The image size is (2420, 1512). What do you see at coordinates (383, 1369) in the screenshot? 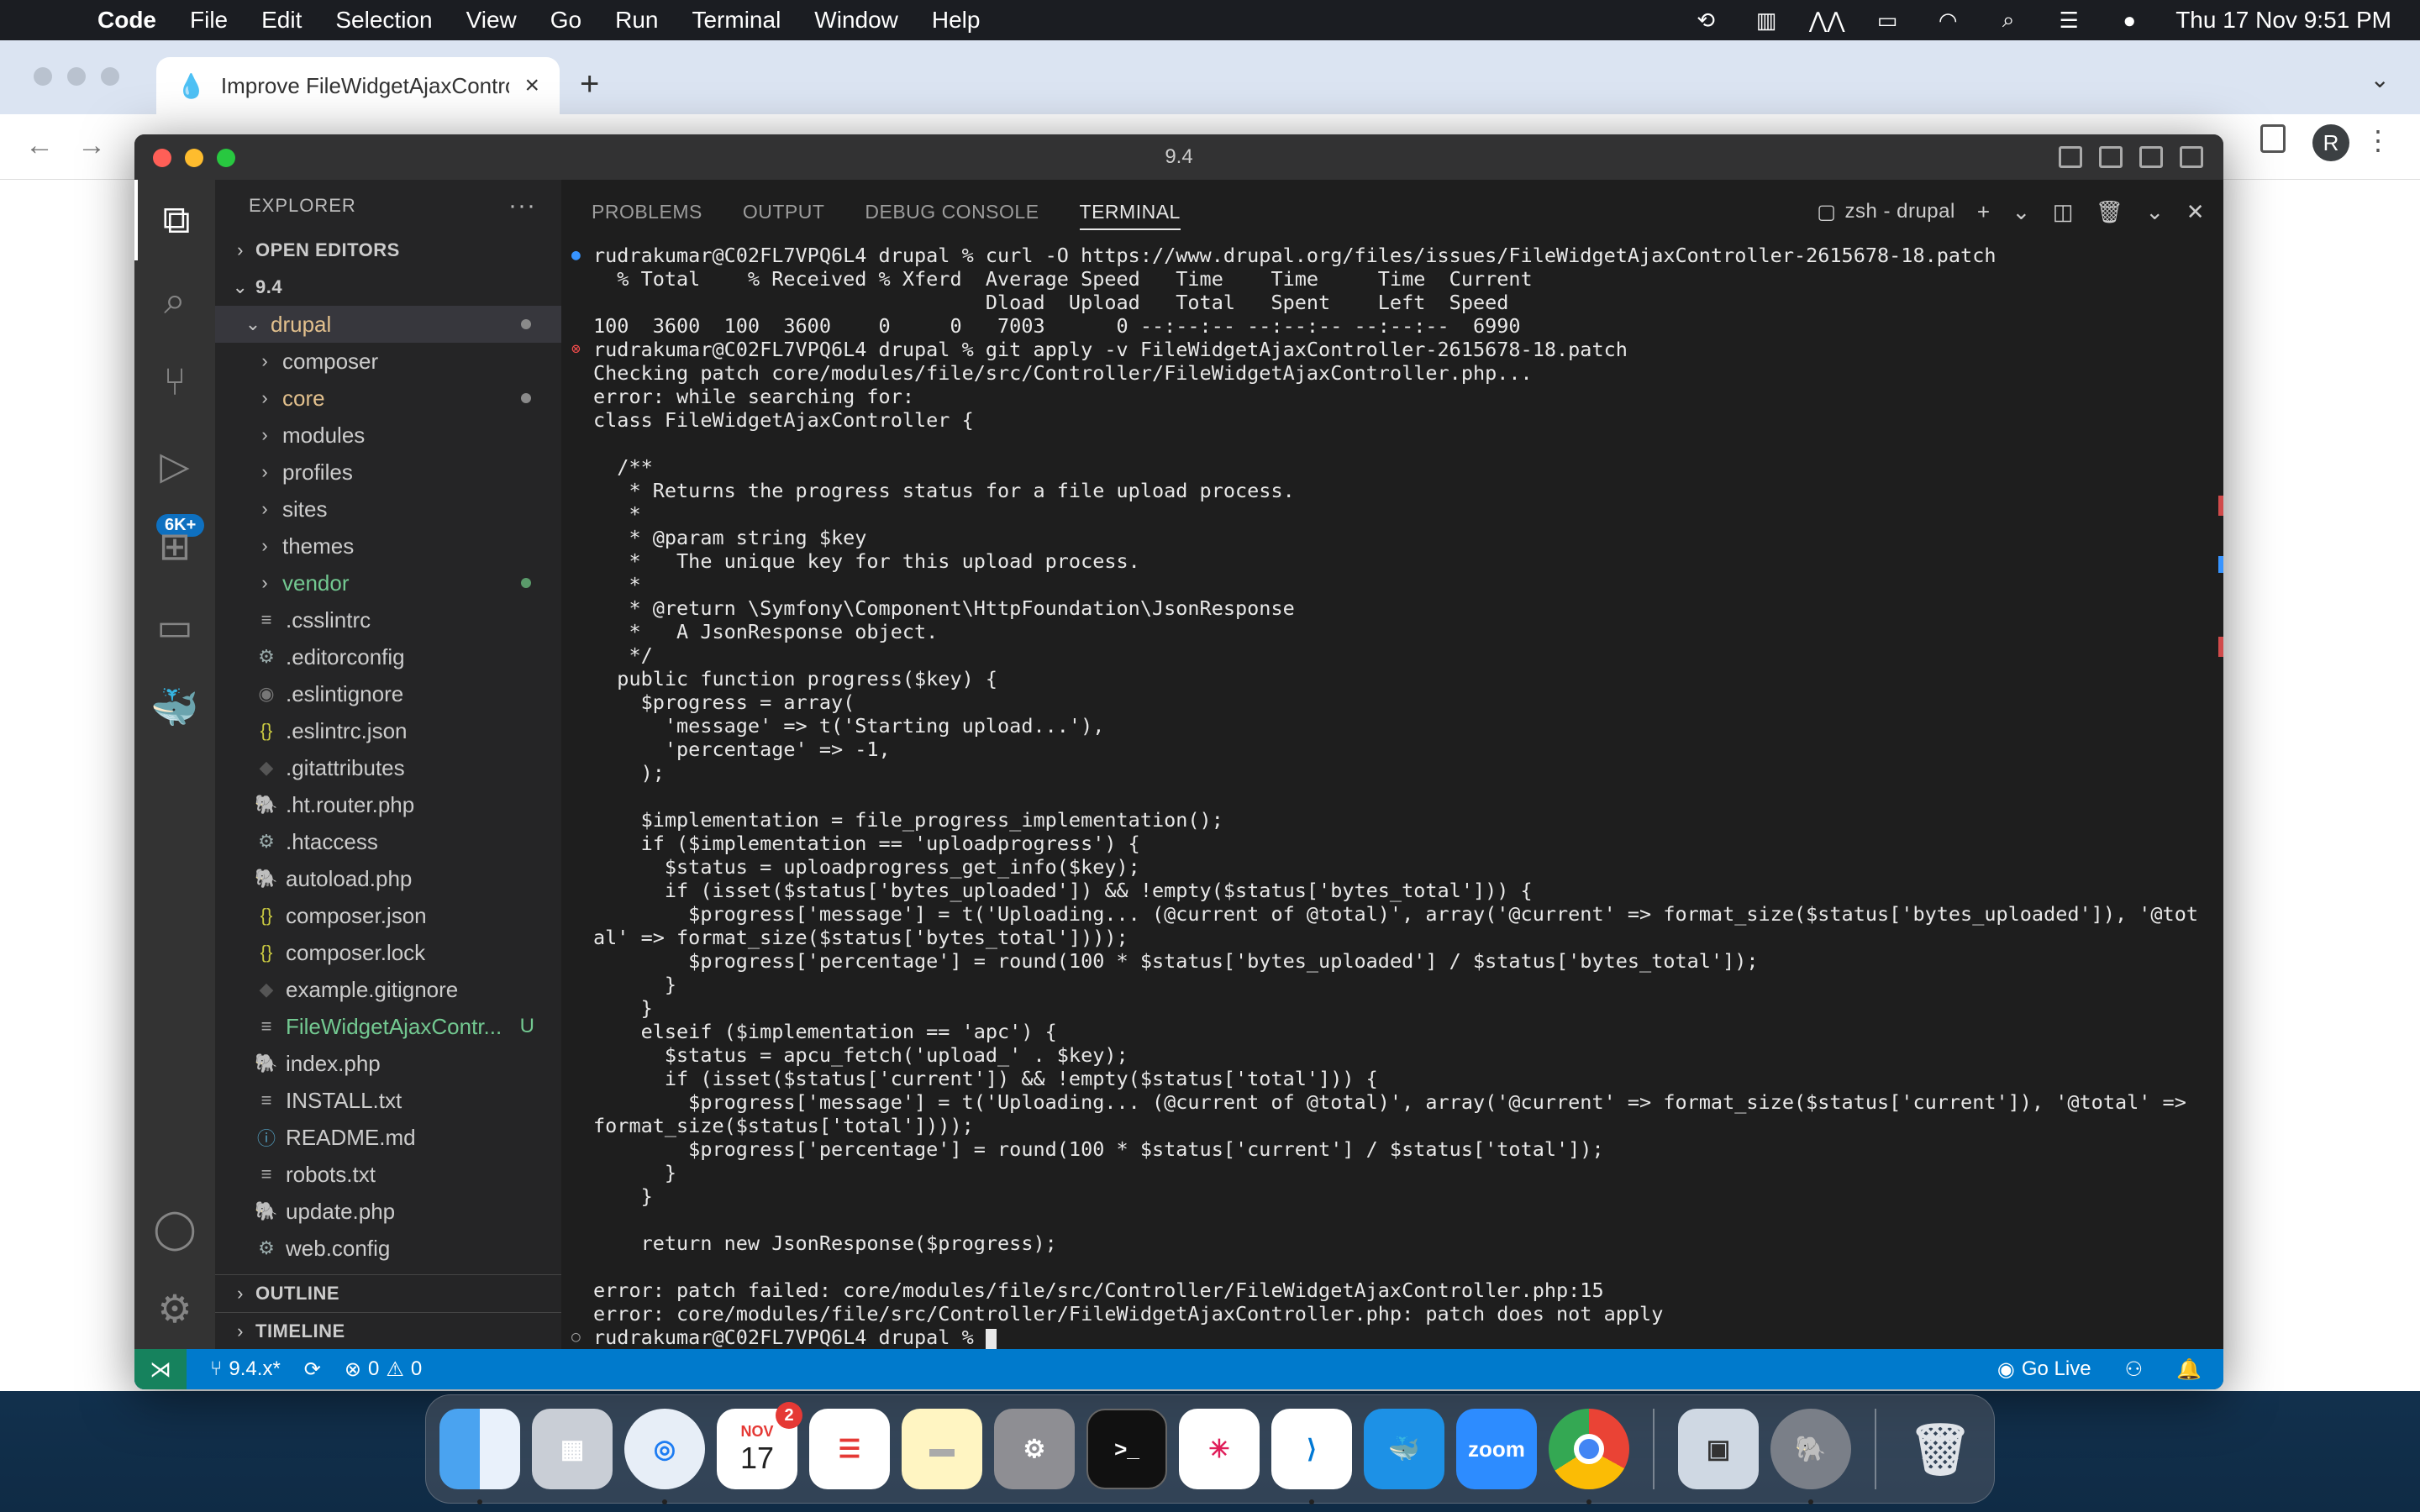
I see `problems-indicator: ⊗ 0 ⚠ 0` at bounding box center [383, 1369].